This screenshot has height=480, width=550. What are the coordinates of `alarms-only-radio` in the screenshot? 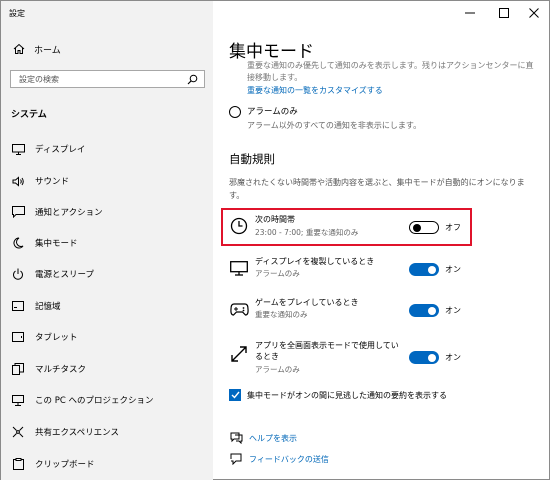 It's located at (235, 112).